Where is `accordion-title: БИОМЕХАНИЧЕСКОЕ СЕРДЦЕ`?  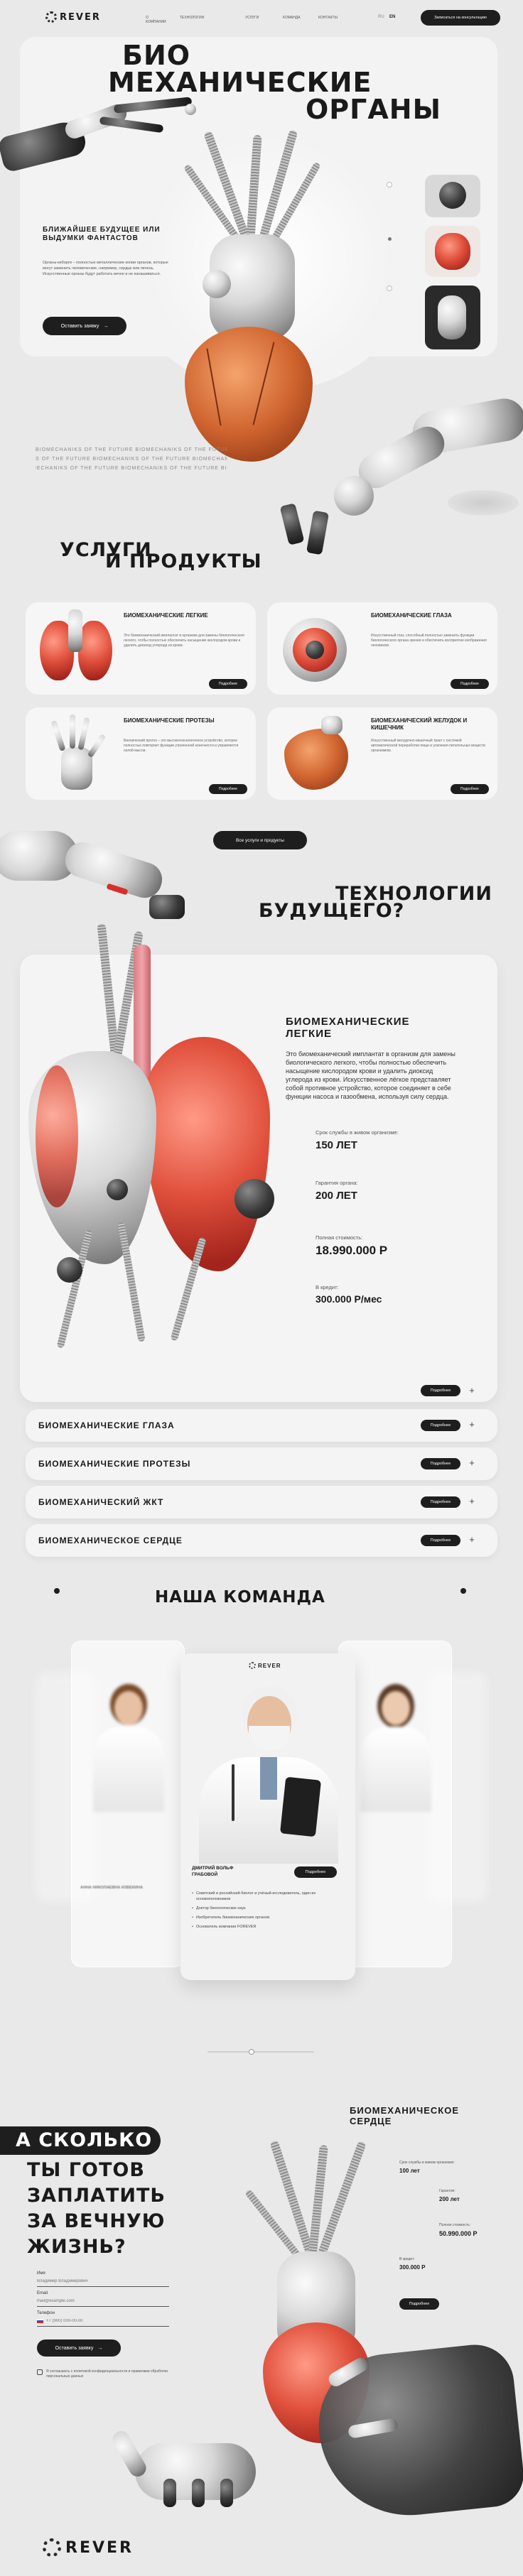
accordion-title: БИОМЕХАНИЧЕСКОЕ СЕРДЦЕ is located at coordinates (110, 1541).